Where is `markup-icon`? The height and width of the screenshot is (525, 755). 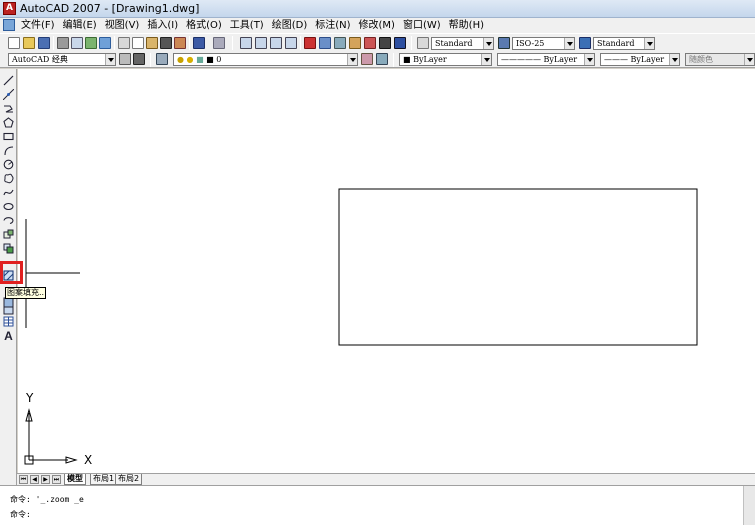
markup-icon is located at coordinates (370, 43).